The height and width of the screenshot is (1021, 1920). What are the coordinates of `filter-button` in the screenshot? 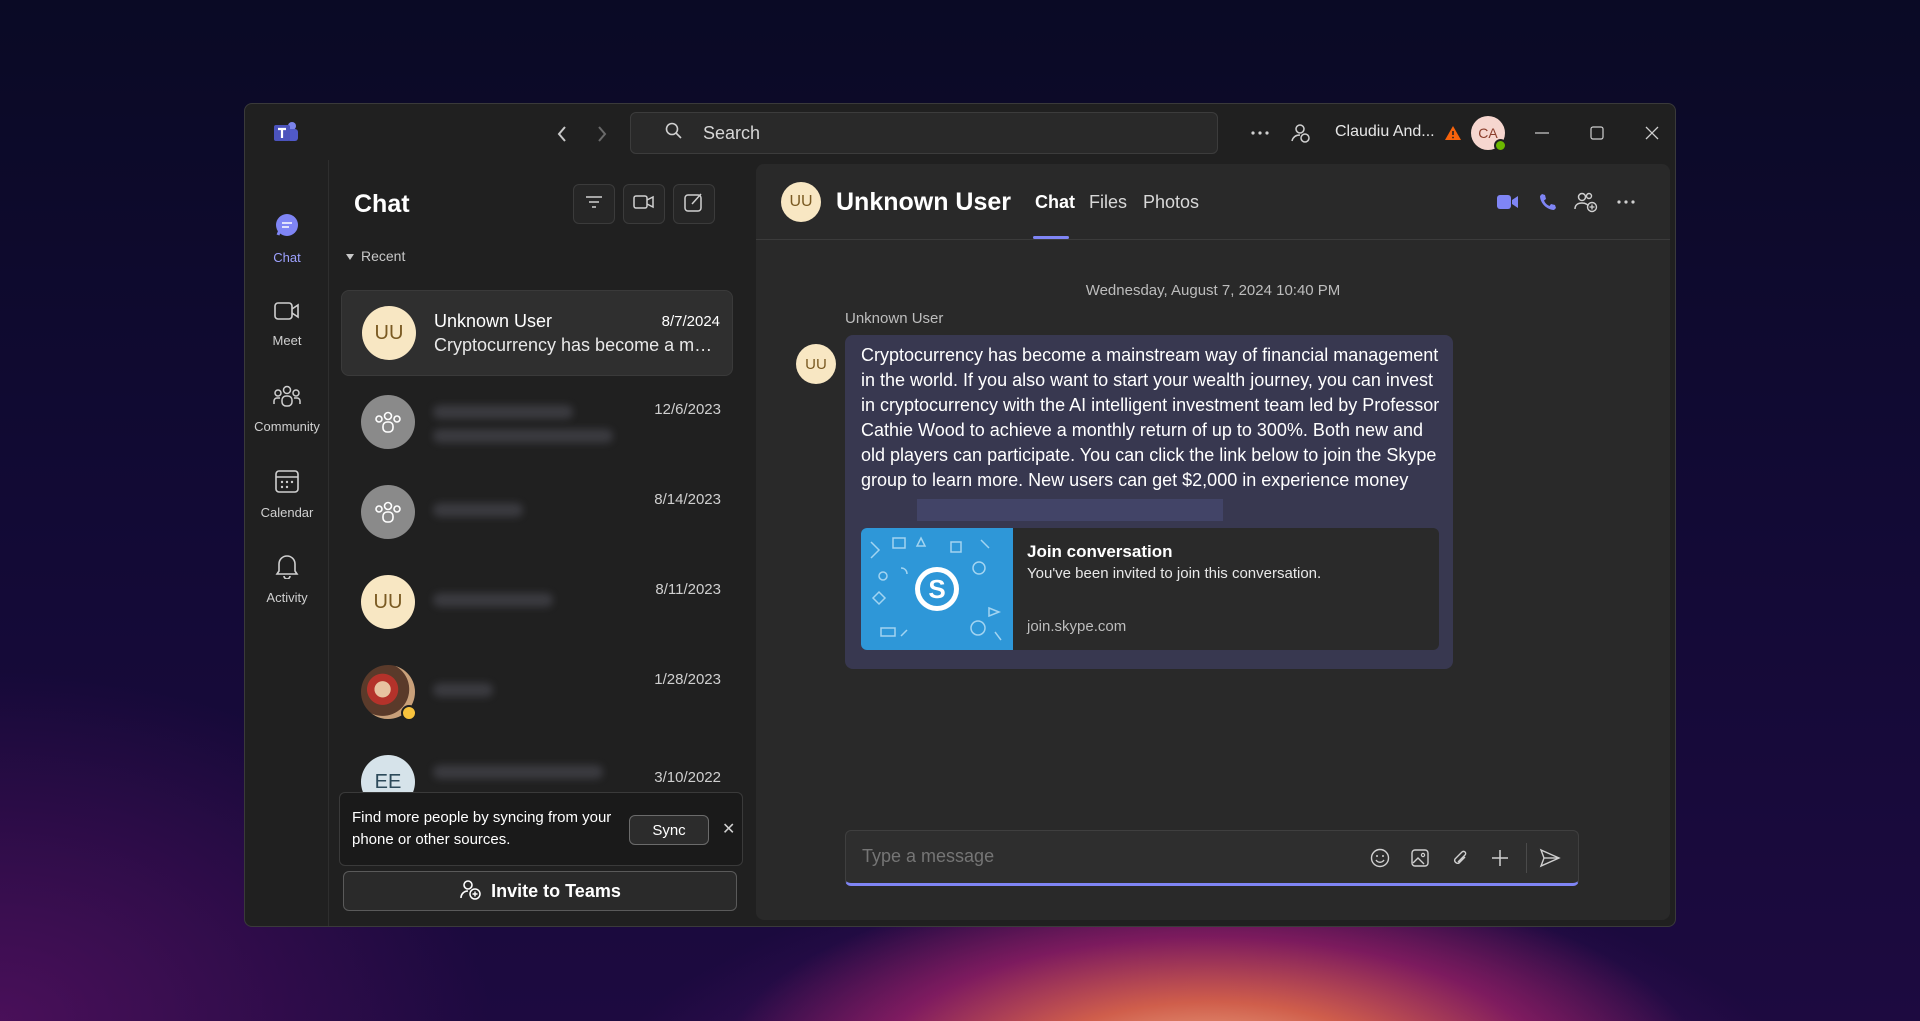 It's located at (594, 204).